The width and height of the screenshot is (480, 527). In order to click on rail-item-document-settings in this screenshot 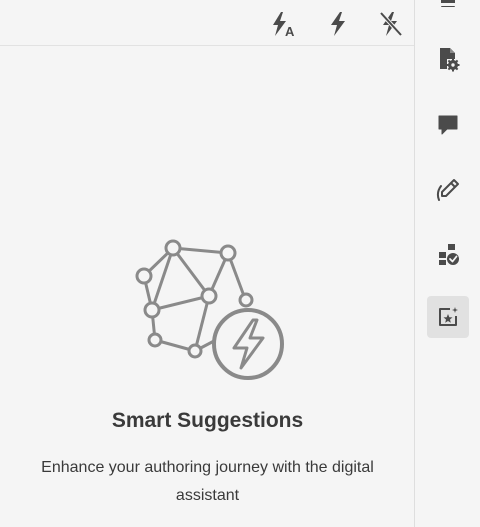, I will do `click(448, 59)`.